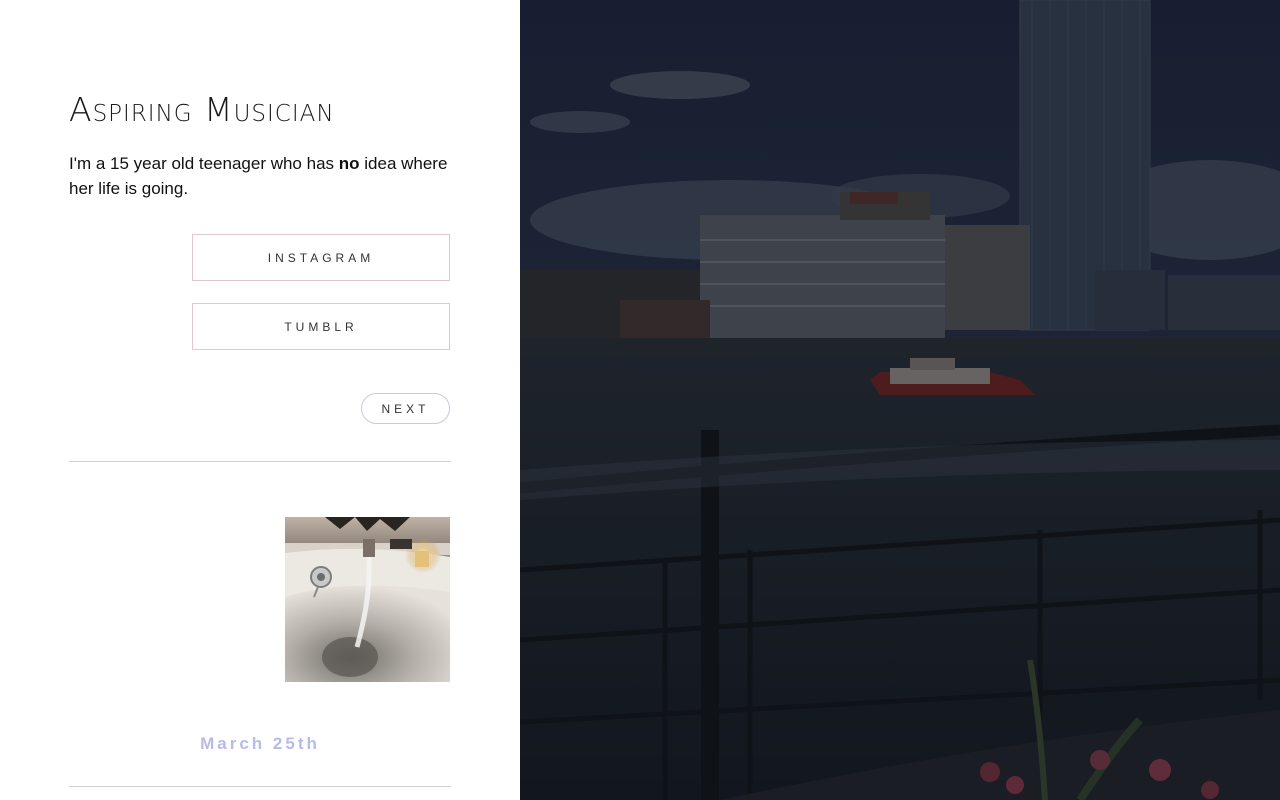  What do you see at coordinates (405, 408) in the screenshot?
I see `next-page-button: NEXT` at bounding box center [405, 408].